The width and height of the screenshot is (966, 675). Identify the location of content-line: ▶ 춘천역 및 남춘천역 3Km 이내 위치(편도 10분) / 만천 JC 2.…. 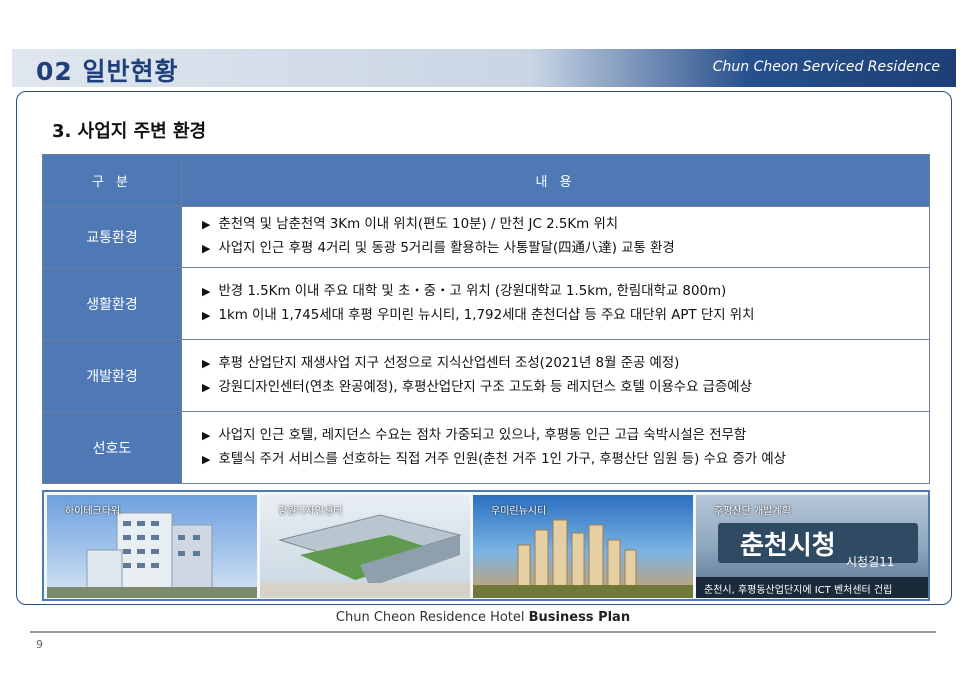
(410, 224).